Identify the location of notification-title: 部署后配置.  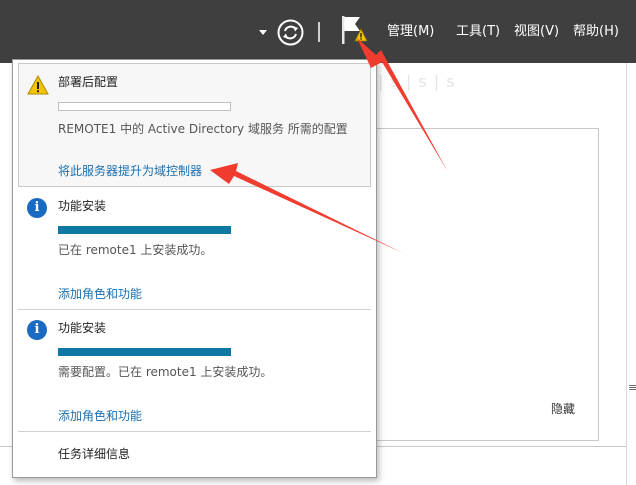
(88, 82).